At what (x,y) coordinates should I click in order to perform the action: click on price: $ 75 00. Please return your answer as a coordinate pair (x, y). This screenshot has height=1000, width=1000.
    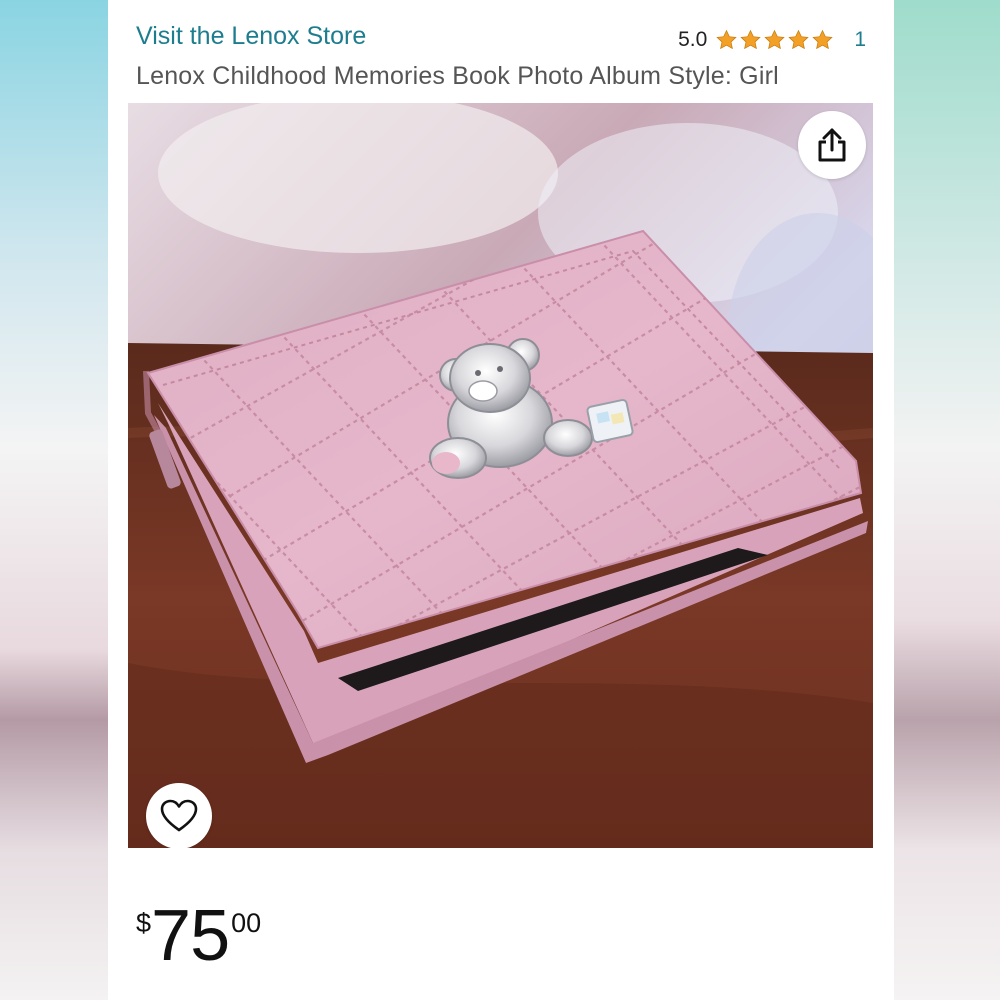
    Looking at the image, I should click on (198, 936).